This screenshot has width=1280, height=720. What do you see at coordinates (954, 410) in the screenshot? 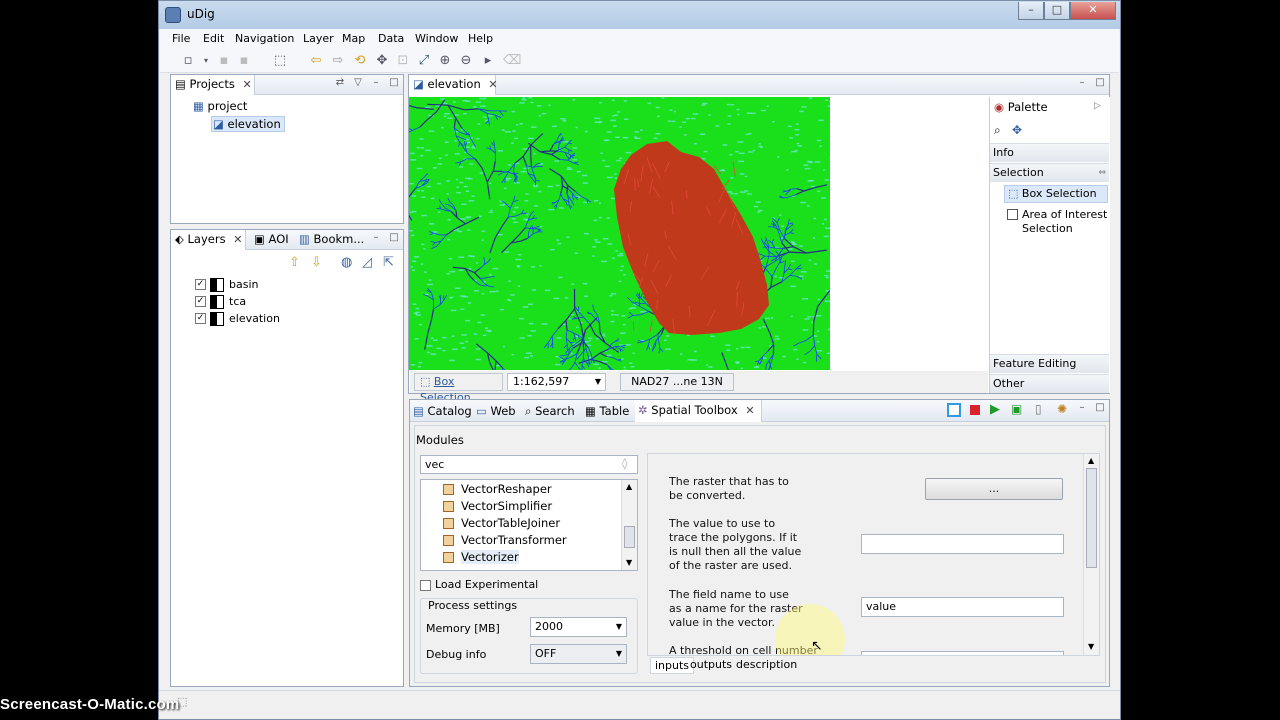
I see `run-selected-icon` at bounding box center [954, 410].